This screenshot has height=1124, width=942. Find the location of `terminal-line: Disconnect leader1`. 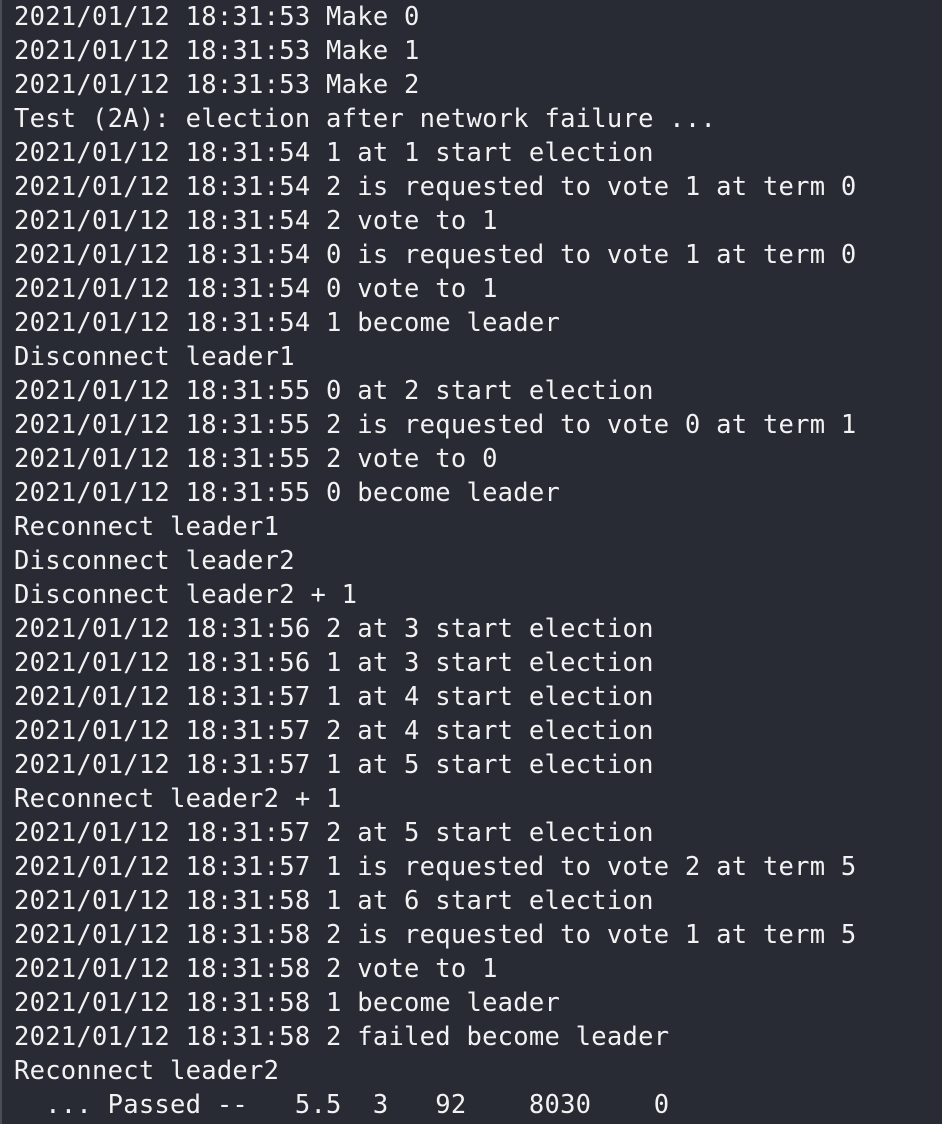

terminal-line: Disconnect leader1 is located at coordinates (154, 357).